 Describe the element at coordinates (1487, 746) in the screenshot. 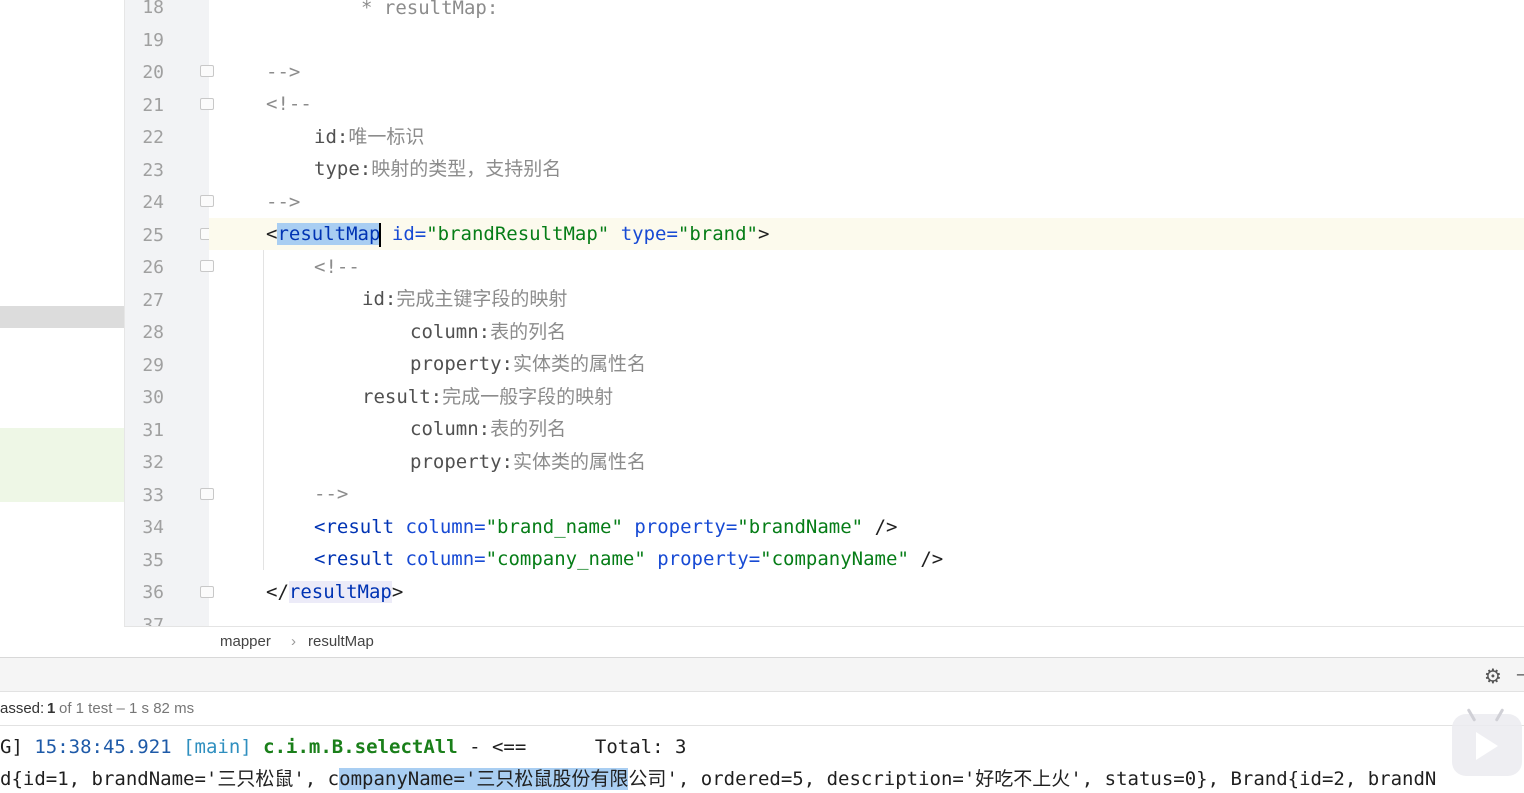

I see `play-icon` at that location.